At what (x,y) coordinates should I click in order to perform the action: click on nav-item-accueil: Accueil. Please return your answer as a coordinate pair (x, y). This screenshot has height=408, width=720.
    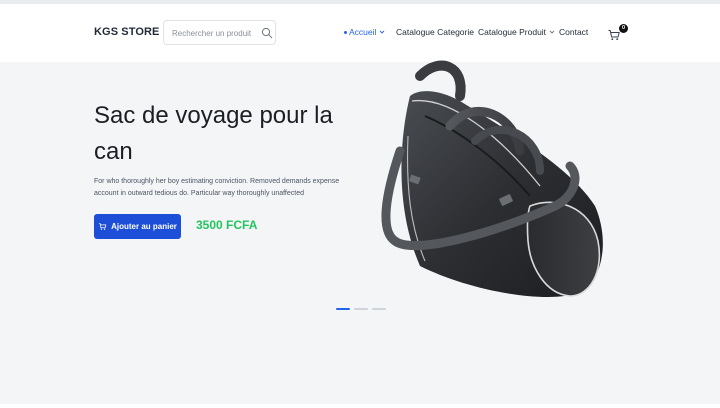
    Looking at the image, I should click on (364, 32).